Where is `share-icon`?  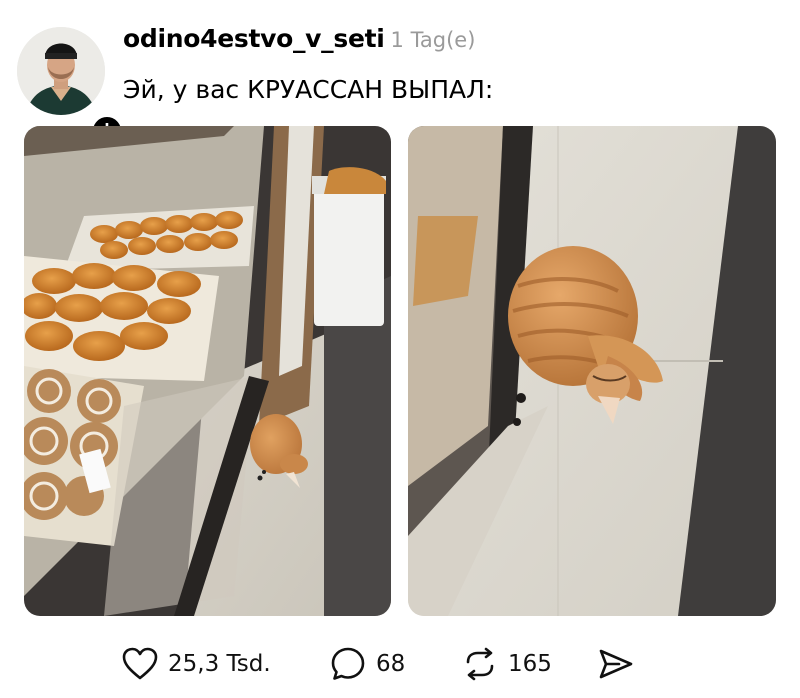 share-icon is located at coordinates (616, 664).